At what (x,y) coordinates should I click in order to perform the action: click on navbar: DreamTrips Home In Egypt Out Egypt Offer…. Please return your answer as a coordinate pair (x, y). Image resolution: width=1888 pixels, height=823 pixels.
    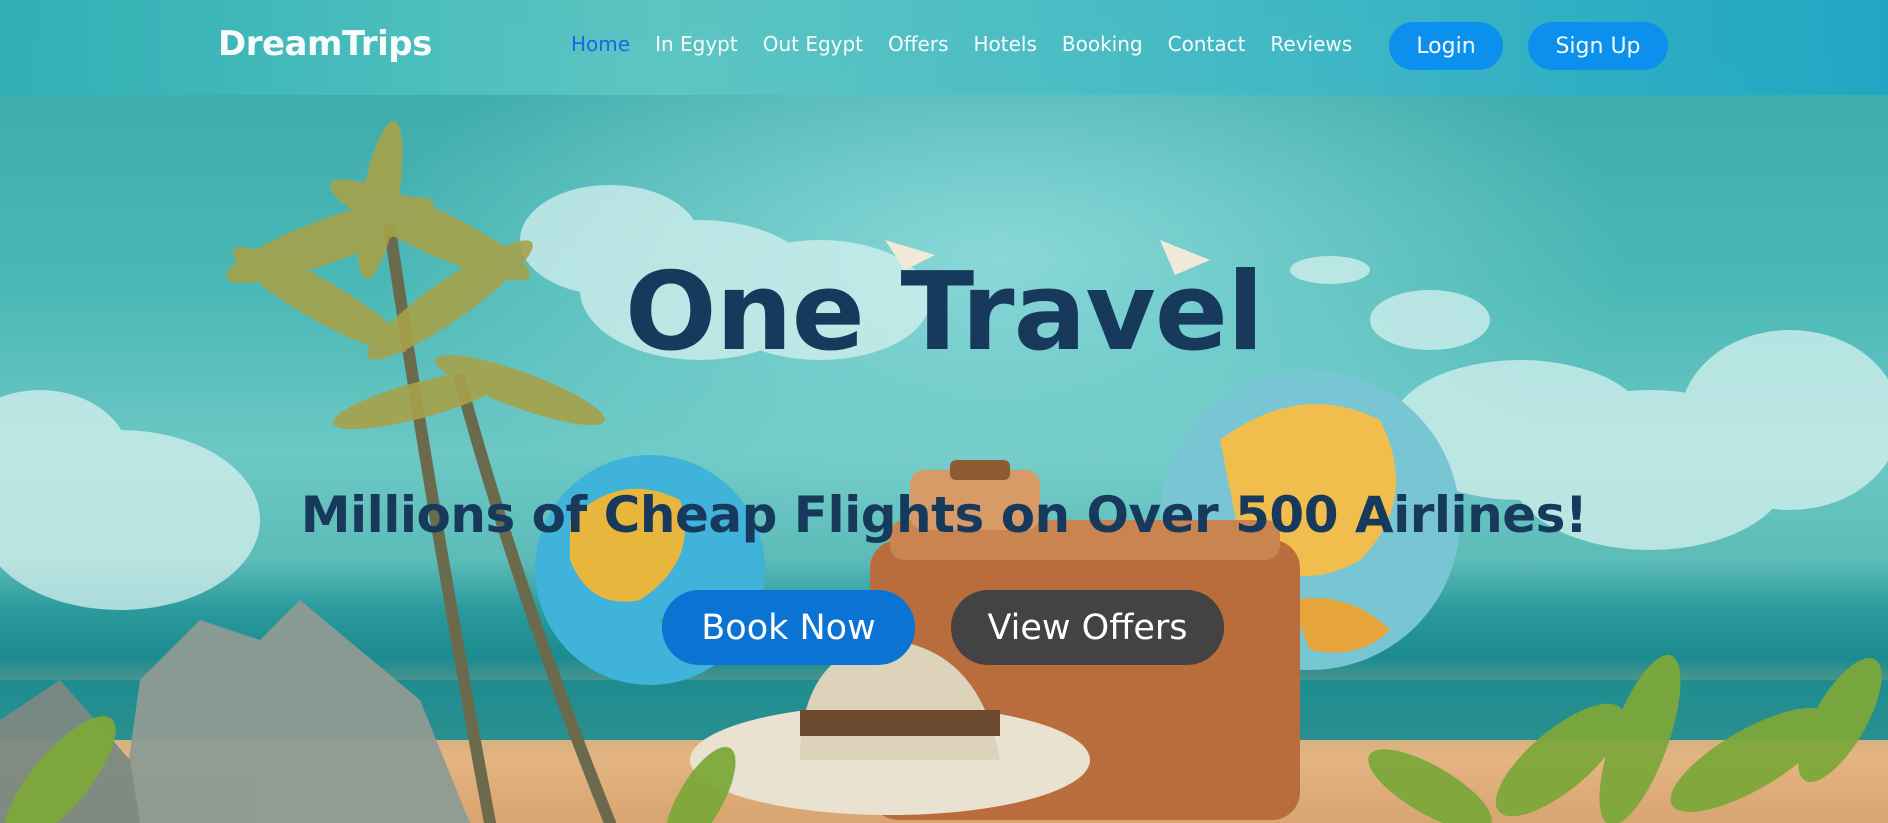
    Looking at the image, I should click on (944, 47).